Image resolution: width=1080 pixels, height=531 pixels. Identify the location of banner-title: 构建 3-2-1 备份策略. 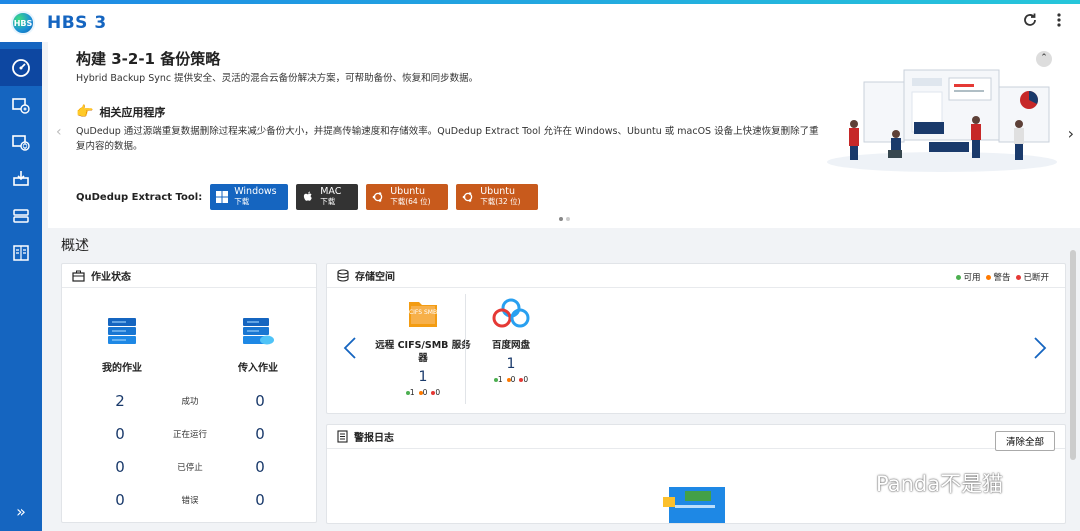
(148, 59).